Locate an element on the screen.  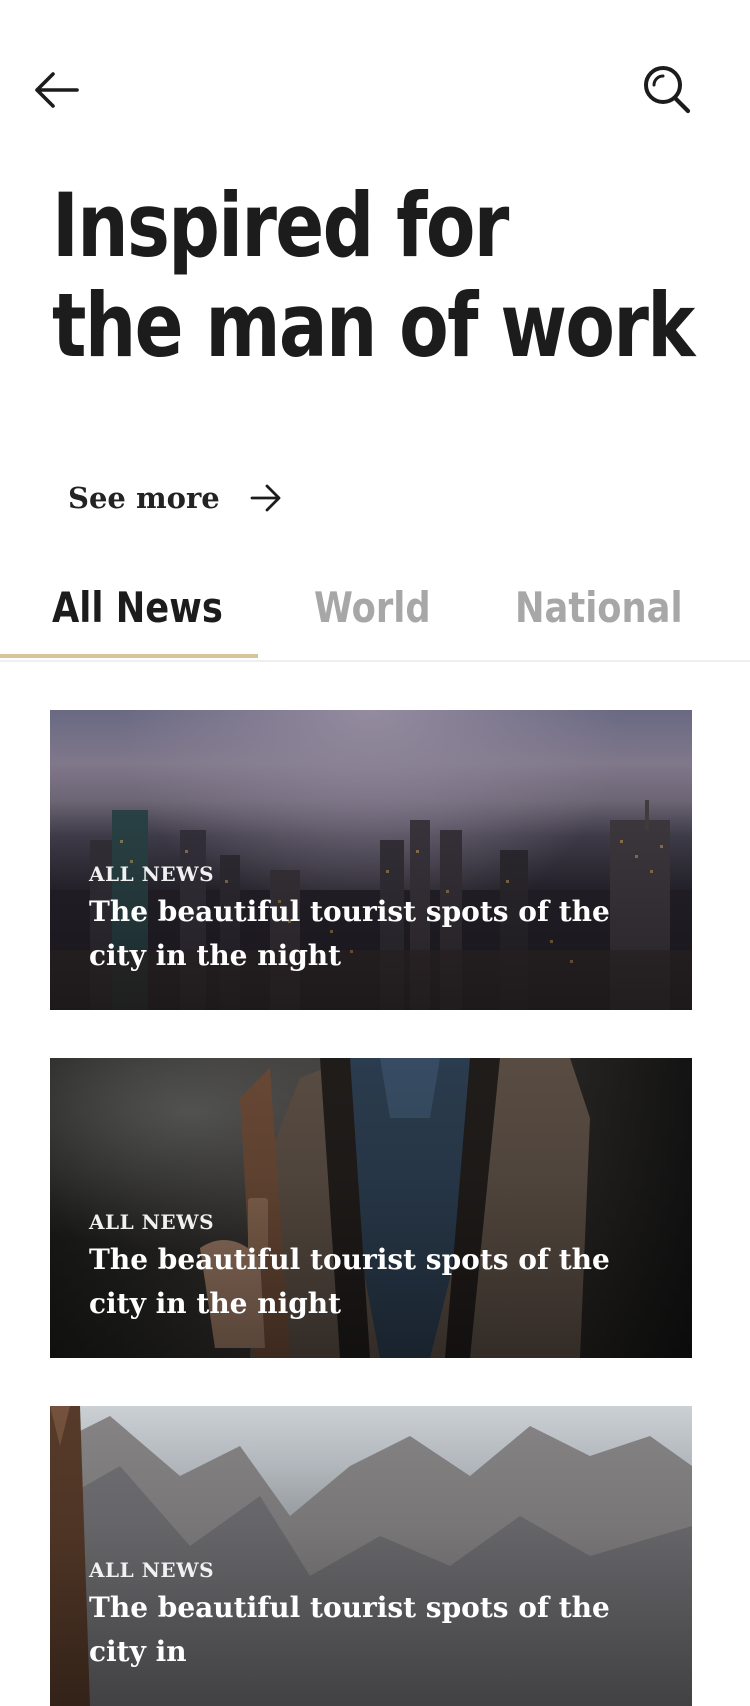
back-button is located at coordinates (56, 90).